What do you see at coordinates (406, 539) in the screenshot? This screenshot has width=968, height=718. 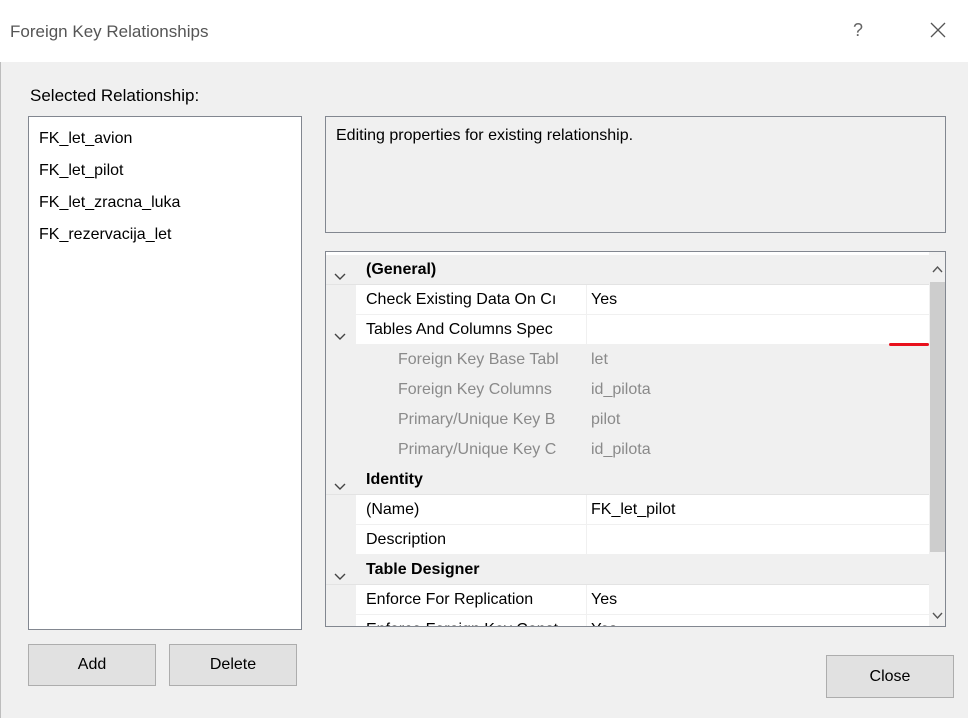 I see `property-name: Description` at bounding box center [406, 539].